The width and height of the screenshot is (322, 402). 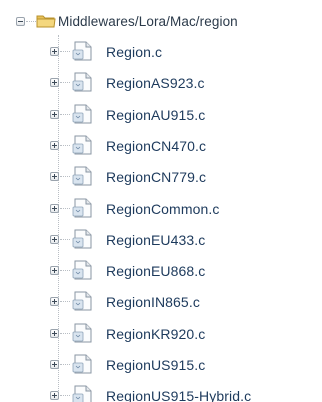 I want to click on tree-node-file: RegionIN865.c, so click(x=161, y=302).